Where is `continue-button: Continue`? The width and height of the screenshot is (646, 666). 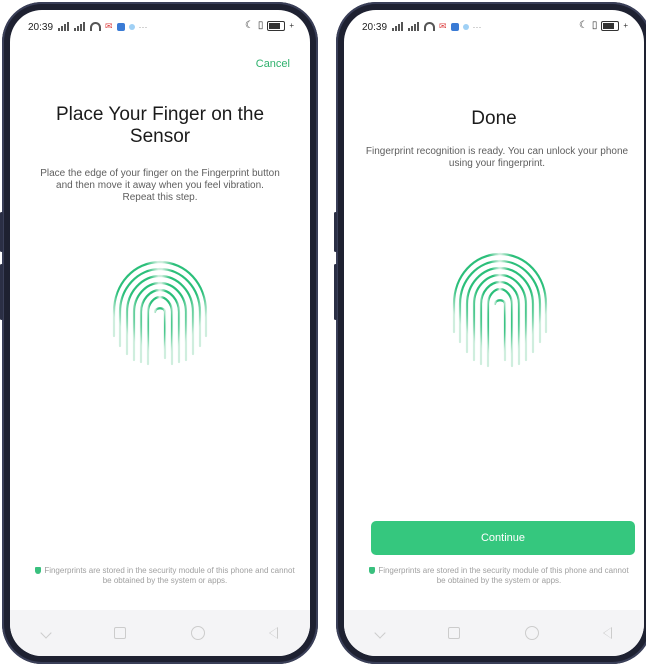
continue-button: Continue is located at coordinates (503, 538).